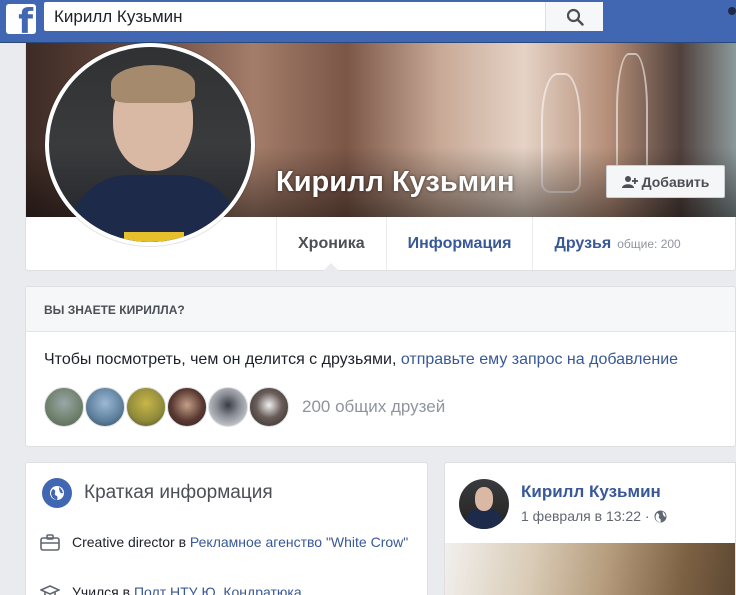 The height and width of the screenshot is (595, 736). I want to click on mutual-friends-link: 200 общих друзей, so click(373, 407).